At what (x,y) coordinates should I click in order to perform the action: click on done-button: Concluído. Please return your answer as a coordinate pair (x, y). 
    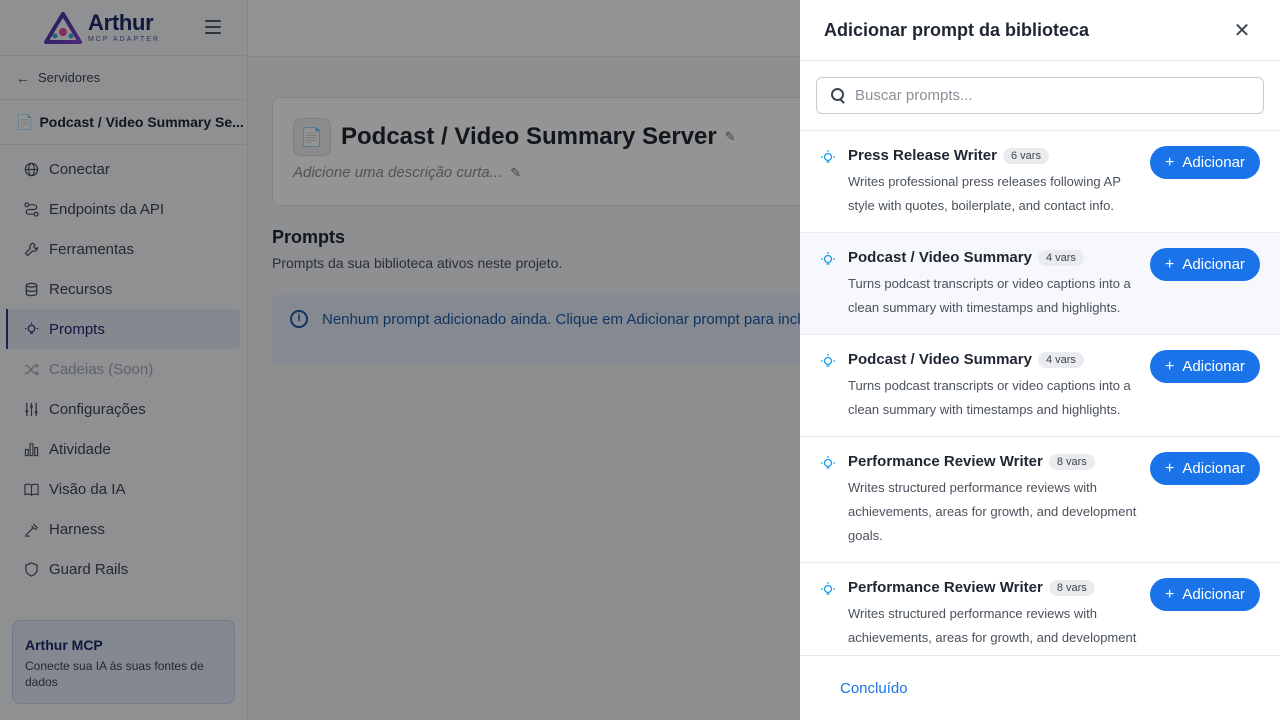
    Looking at the image, I should click on (874, 688).